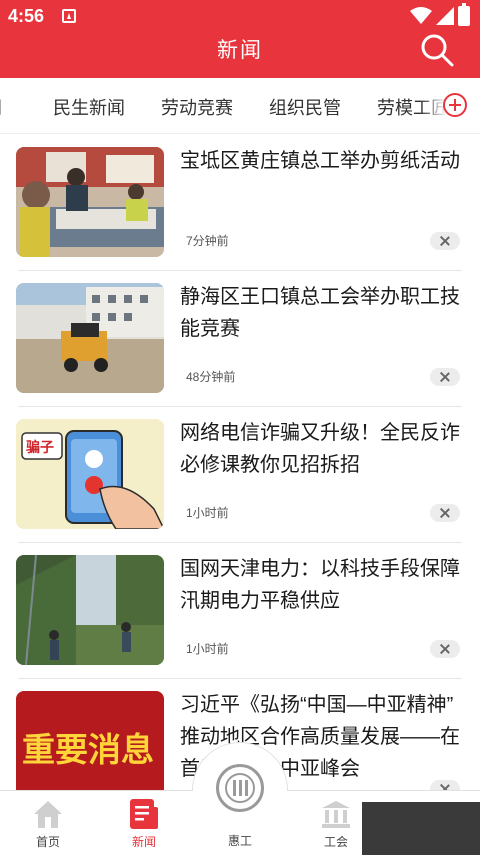  Describe the element at coordinates (240, 106) in the screenshot. I see `category-tabs: 新闻 民生新闻 劳动竞赛 组织民管 劳模工匠` at that location.